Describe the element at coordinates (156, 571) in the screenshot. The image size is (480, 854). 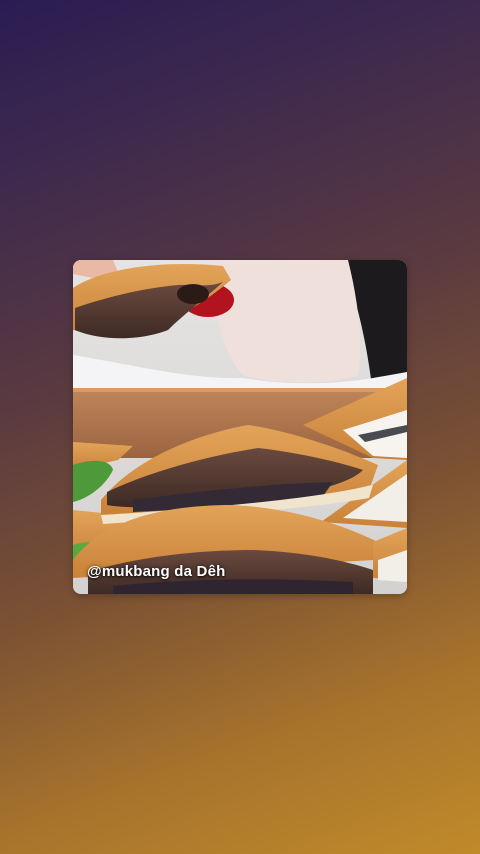
I see `creator-watermark: @mukbang da Dêh` at that location.